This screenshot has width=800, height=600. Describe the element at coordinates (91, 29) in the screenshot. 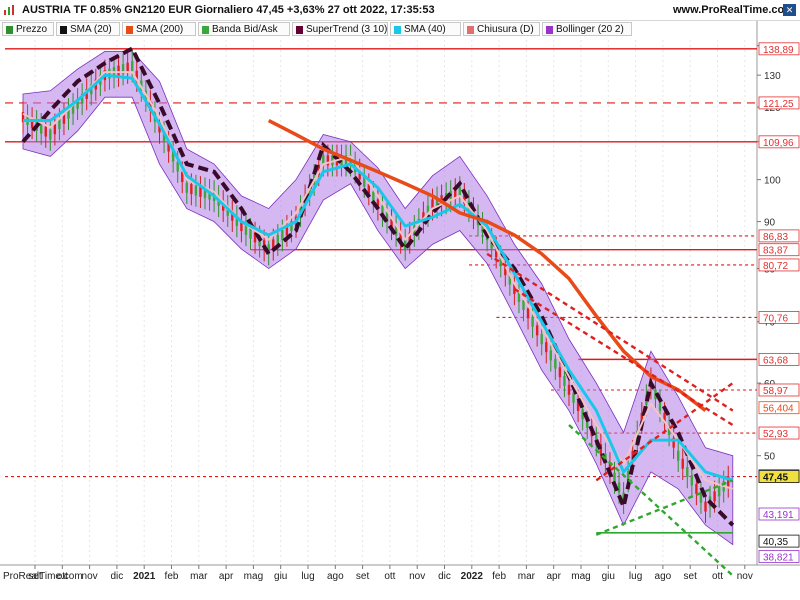

I see `legend-label: SMA (20)` at that location.